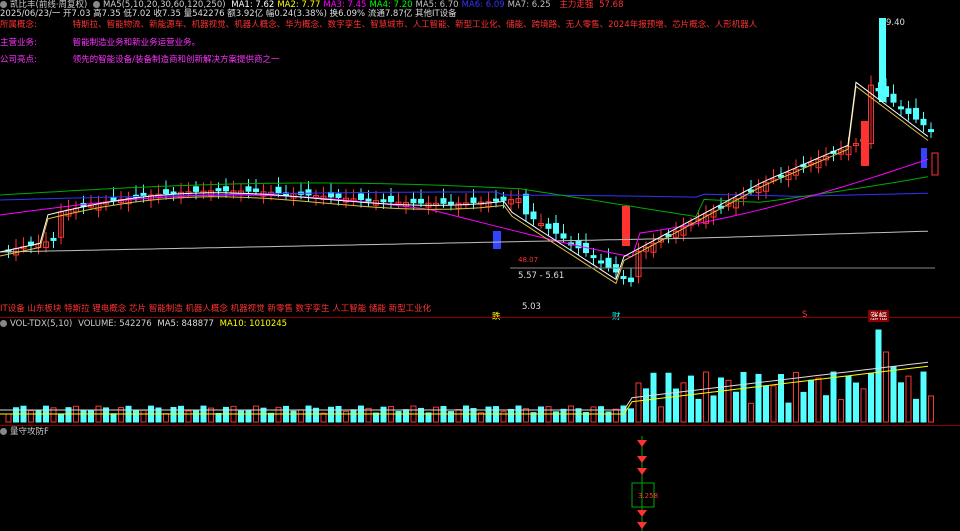 This screenshot has height=531, width=960. I want to click on event-marker-cai: 财, so click(616, 316).